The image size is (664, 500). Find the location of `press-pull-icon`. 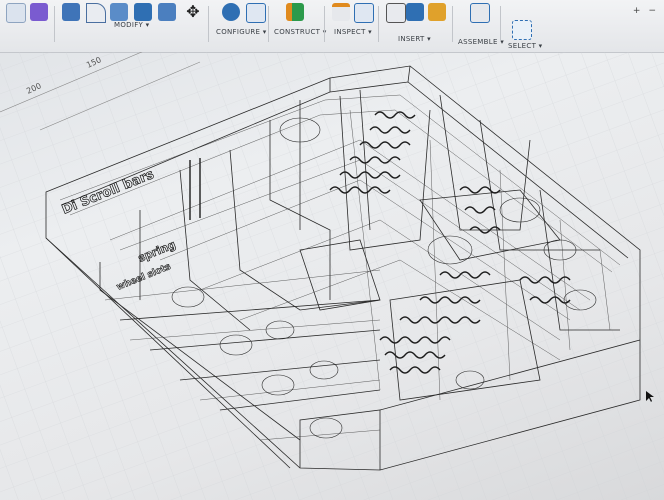

press-pull-icon is located at coordinates (71, 12).